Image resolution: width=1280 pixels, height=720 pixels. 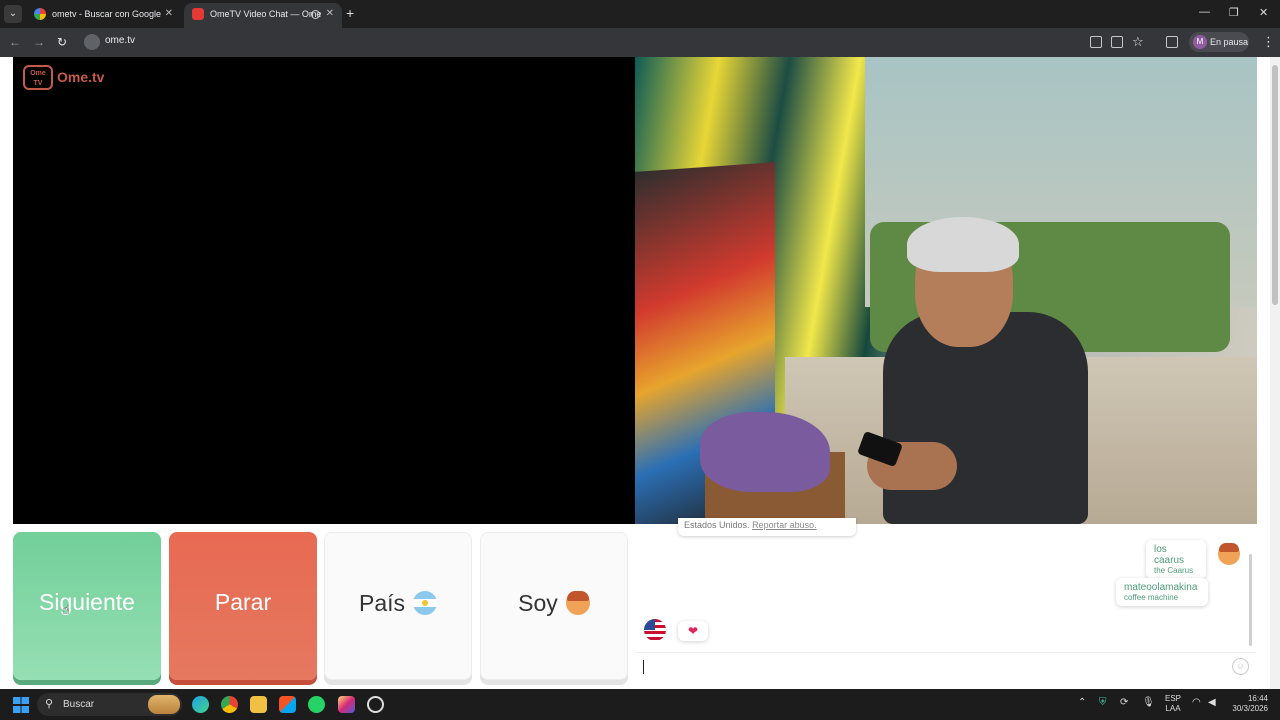 I want to click on message-text: los caarus, so click(x=1169, y=555).